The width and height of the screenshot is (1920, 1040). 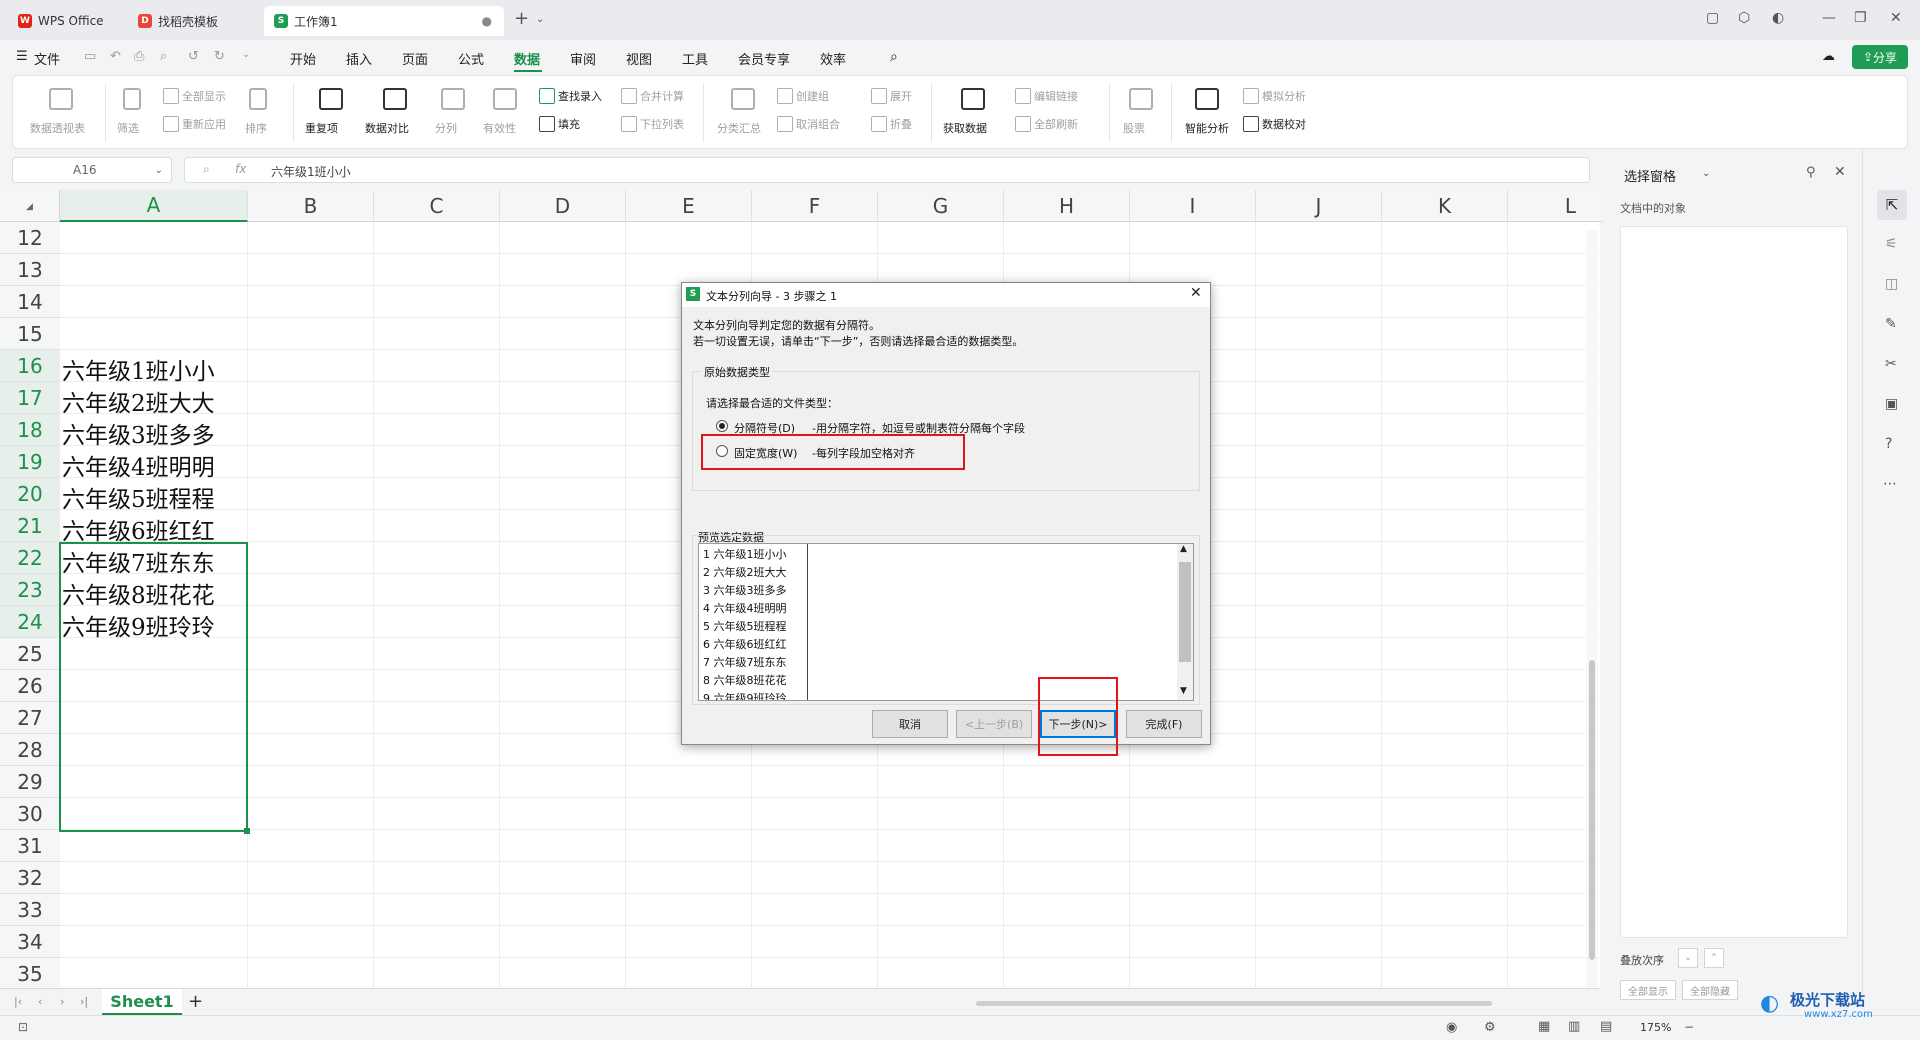 What do you see at coordinates (30, 782) in the screenshot?
I see `row-header-29: 29` at bounding box center [30, 782].